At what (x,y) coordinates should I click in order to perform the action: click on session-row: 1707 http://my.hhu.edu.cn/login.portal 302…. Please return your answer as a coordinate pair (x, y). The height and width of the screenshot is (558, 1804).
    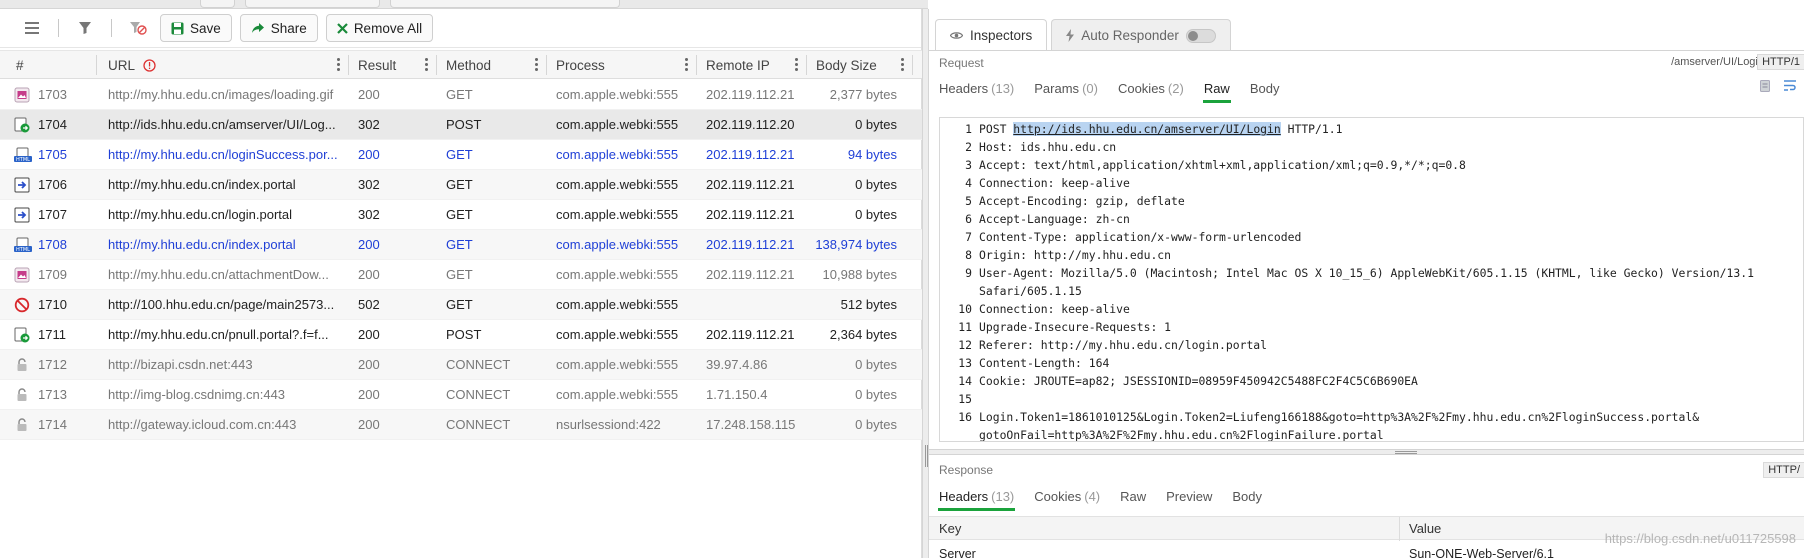
    Looking at the image, I should click on (461, 215).